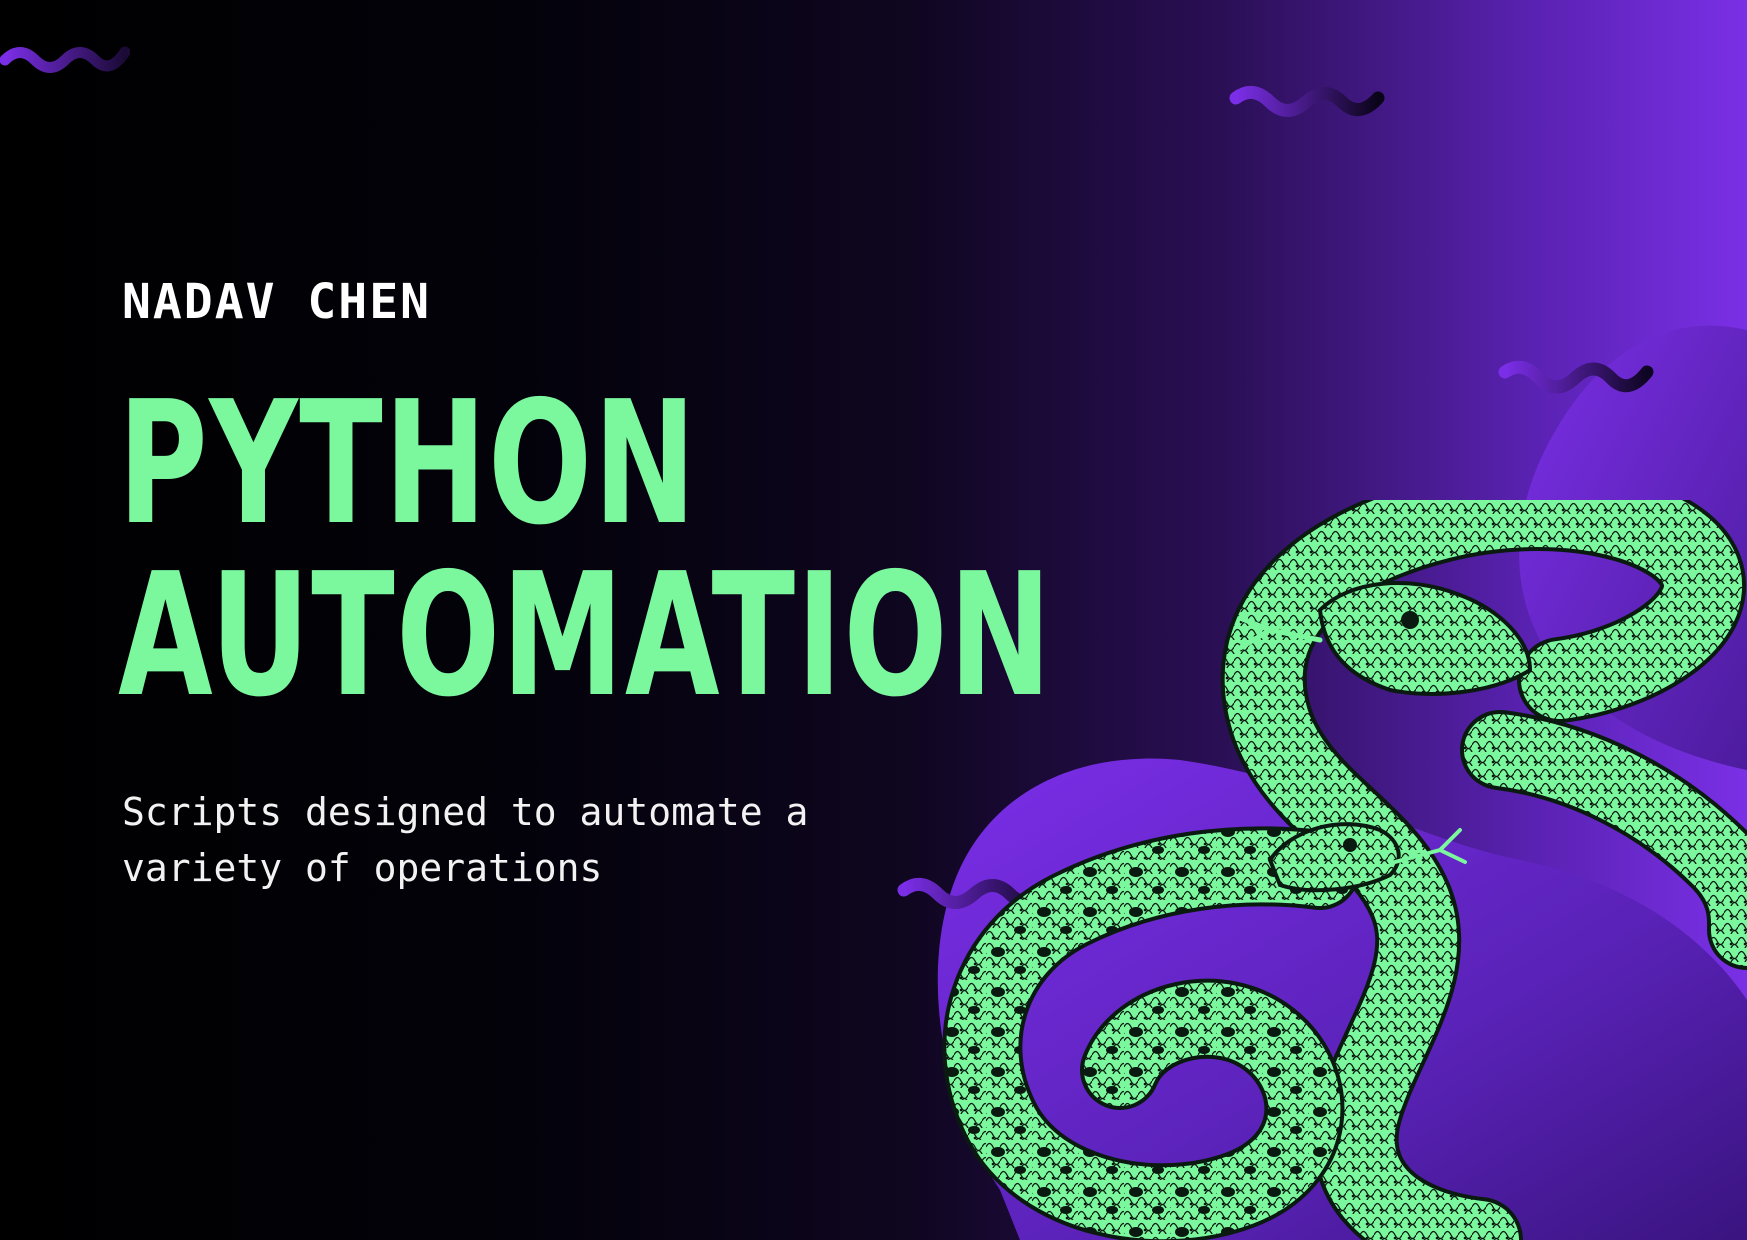 The image size is (1747, 1240). I want to click on presentation-title: PYTHON AUTOMATION, so click(585, 550).